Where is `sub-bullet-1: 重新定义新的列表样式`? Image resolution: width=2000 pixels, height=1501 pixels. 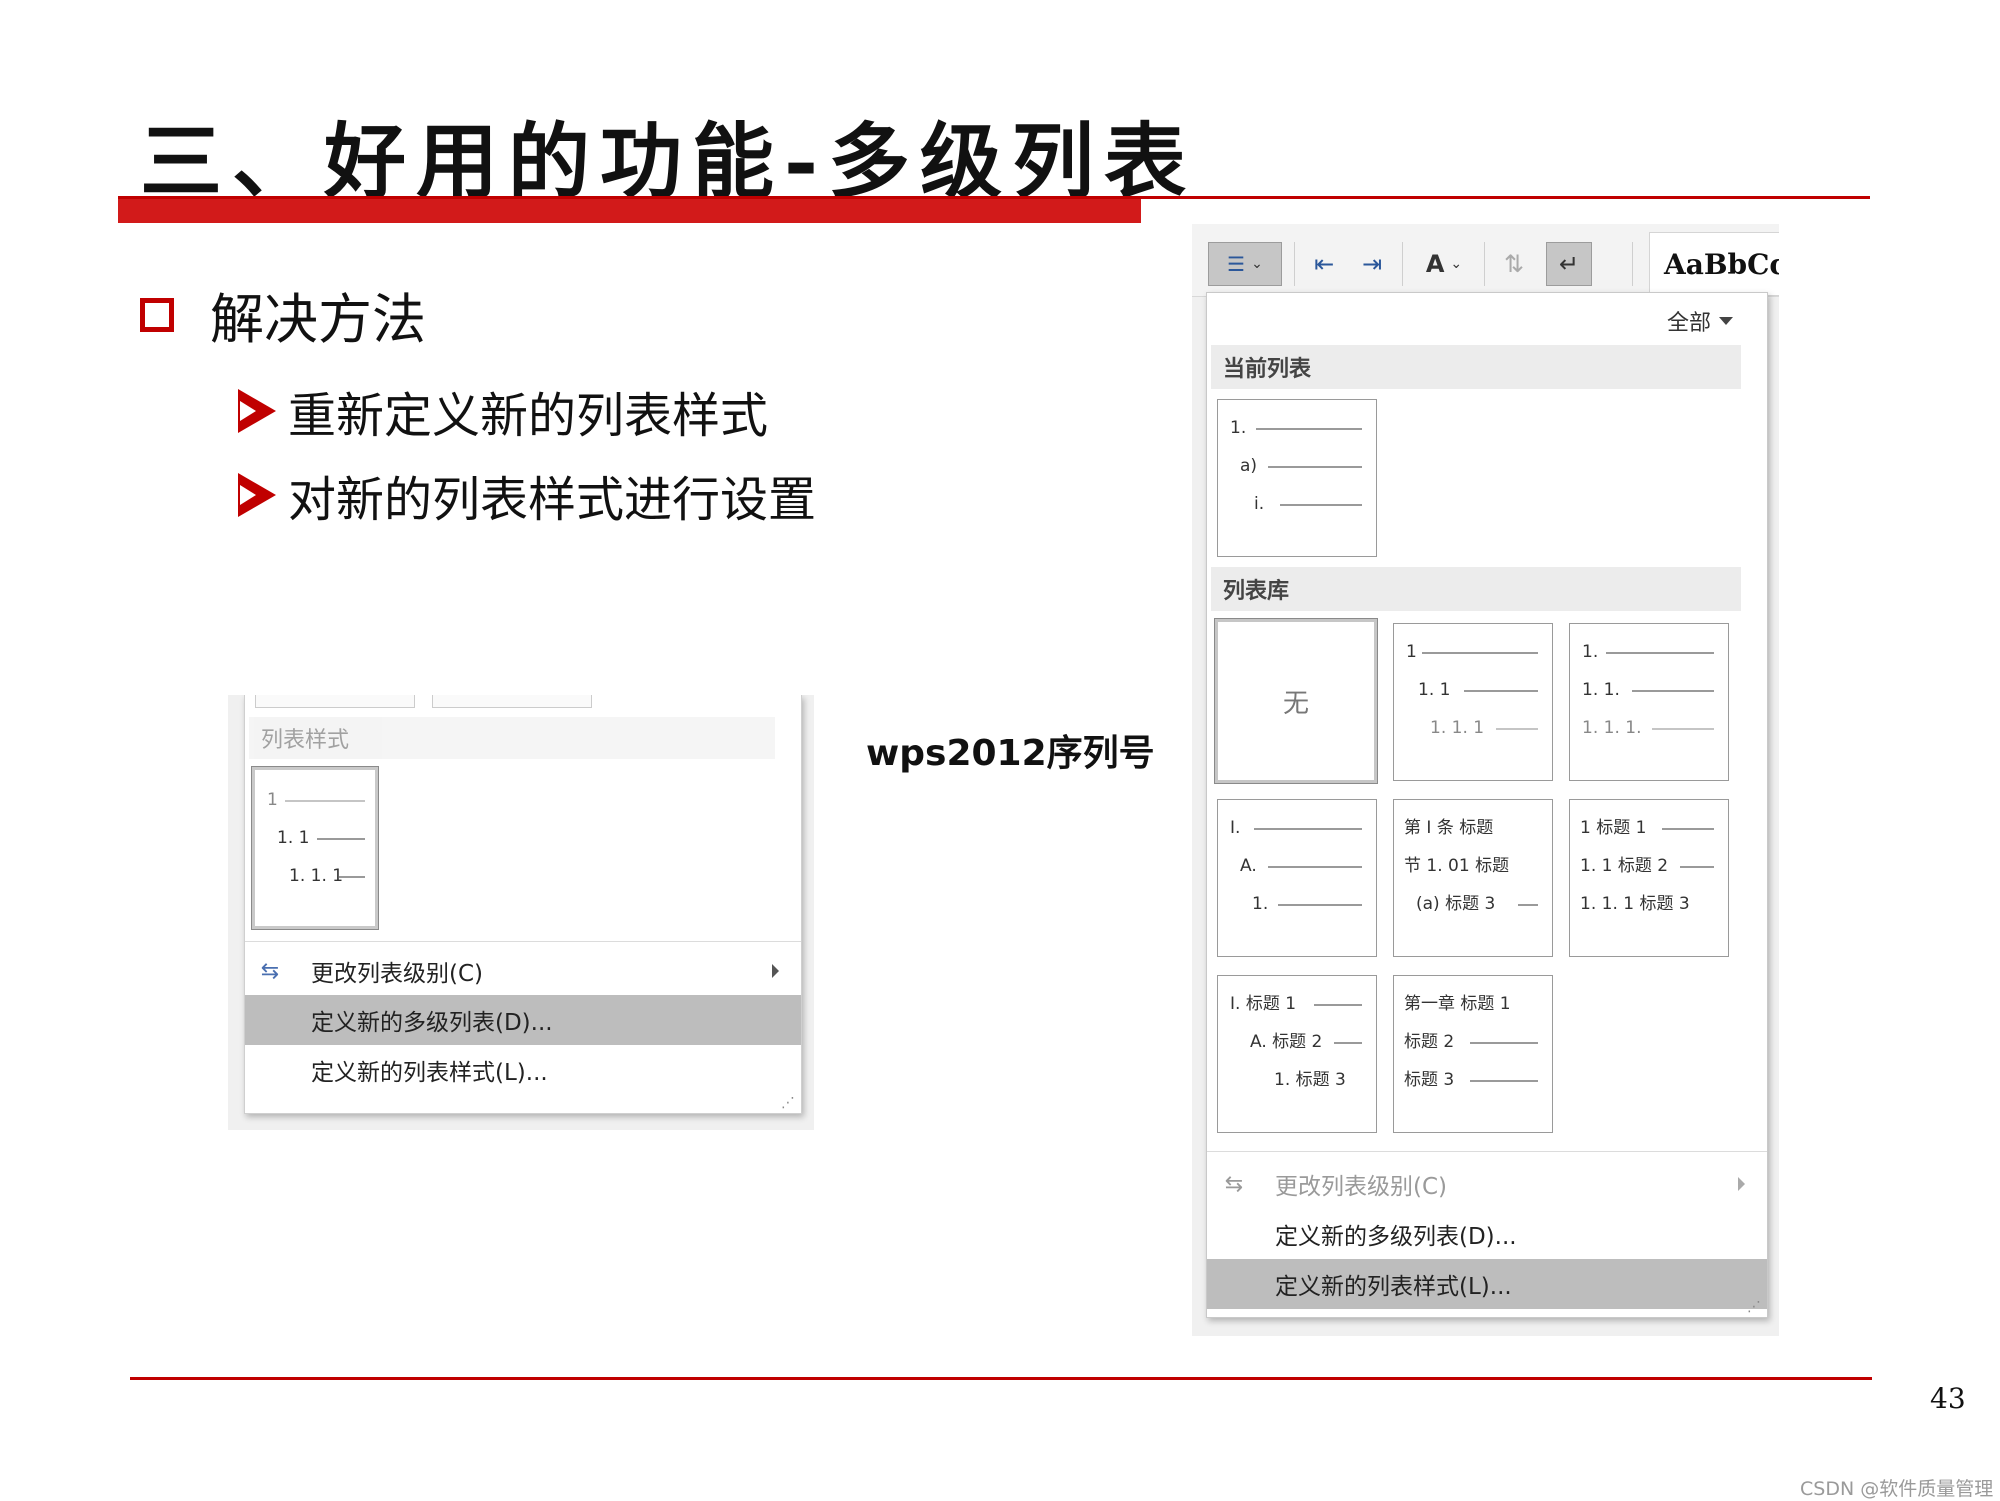 sub-bullet-1: 重新定义新的列表样式 is located at coordinates (503, 411).